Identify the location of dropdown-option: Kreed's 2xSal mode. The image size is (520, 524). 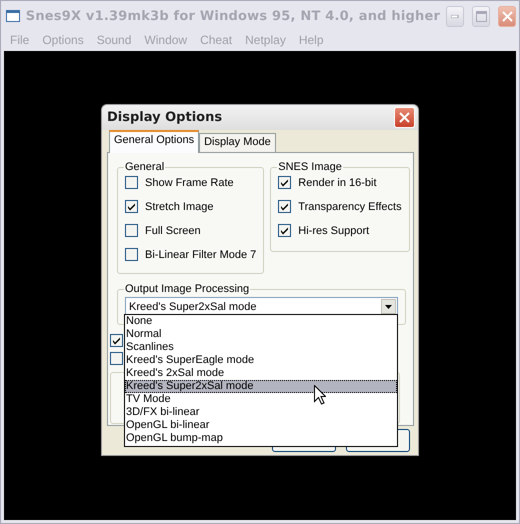
(261, 373).